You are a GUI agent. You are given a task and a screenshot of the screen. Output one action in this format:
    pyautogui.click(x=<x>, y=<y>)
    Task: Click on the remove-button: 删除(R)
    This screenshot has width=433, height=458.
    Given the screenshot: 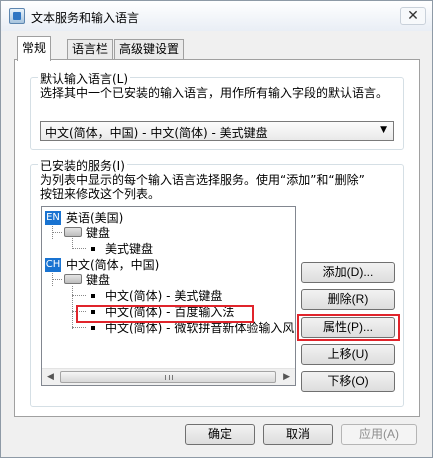 What is the action you would take?
    pyautogui.click(x=348, y=299)
    